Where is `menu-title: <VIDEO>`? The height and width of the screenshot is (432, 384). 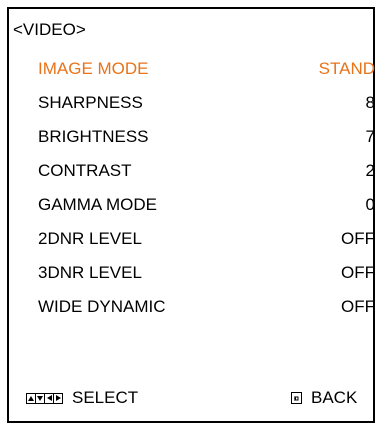
menu-title: <VIDEO> is located at coordinates (49, 29).